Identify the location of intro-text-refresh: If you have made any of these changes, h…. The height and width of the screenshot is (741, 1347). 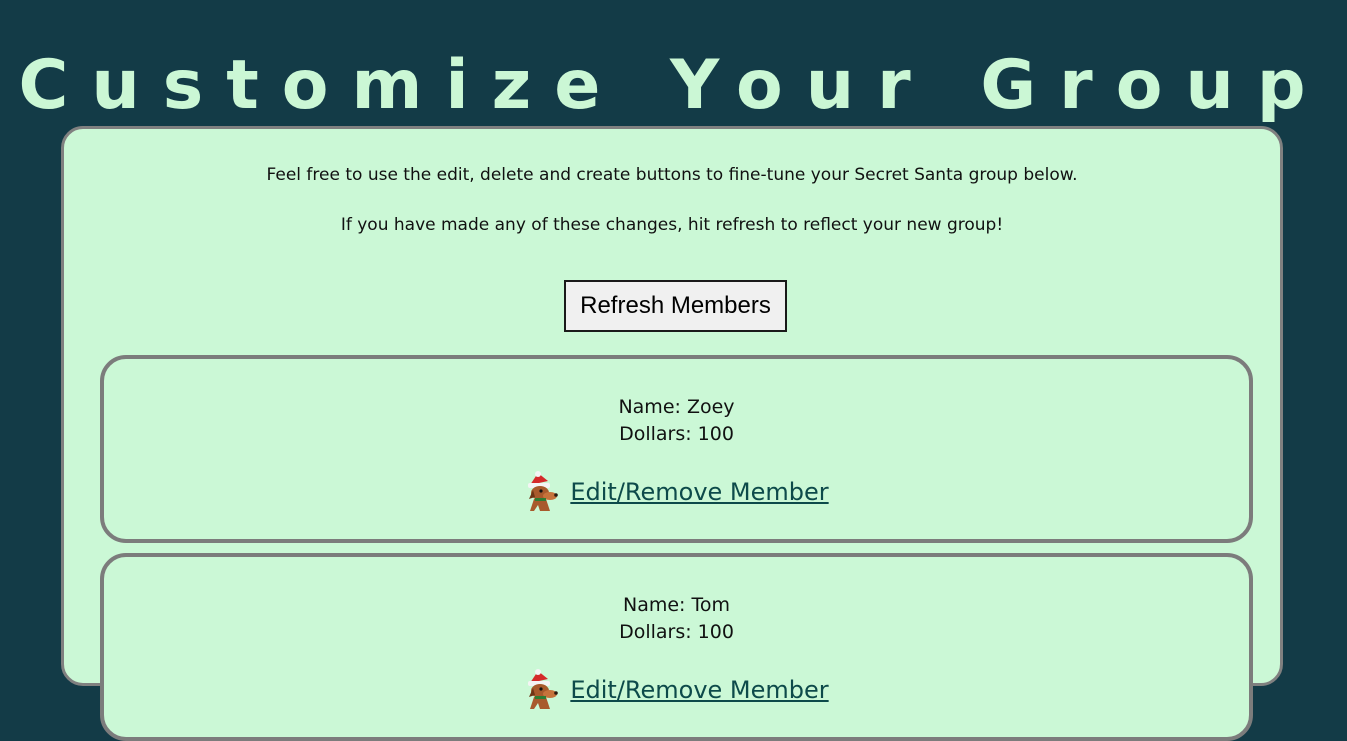
(672, 225).